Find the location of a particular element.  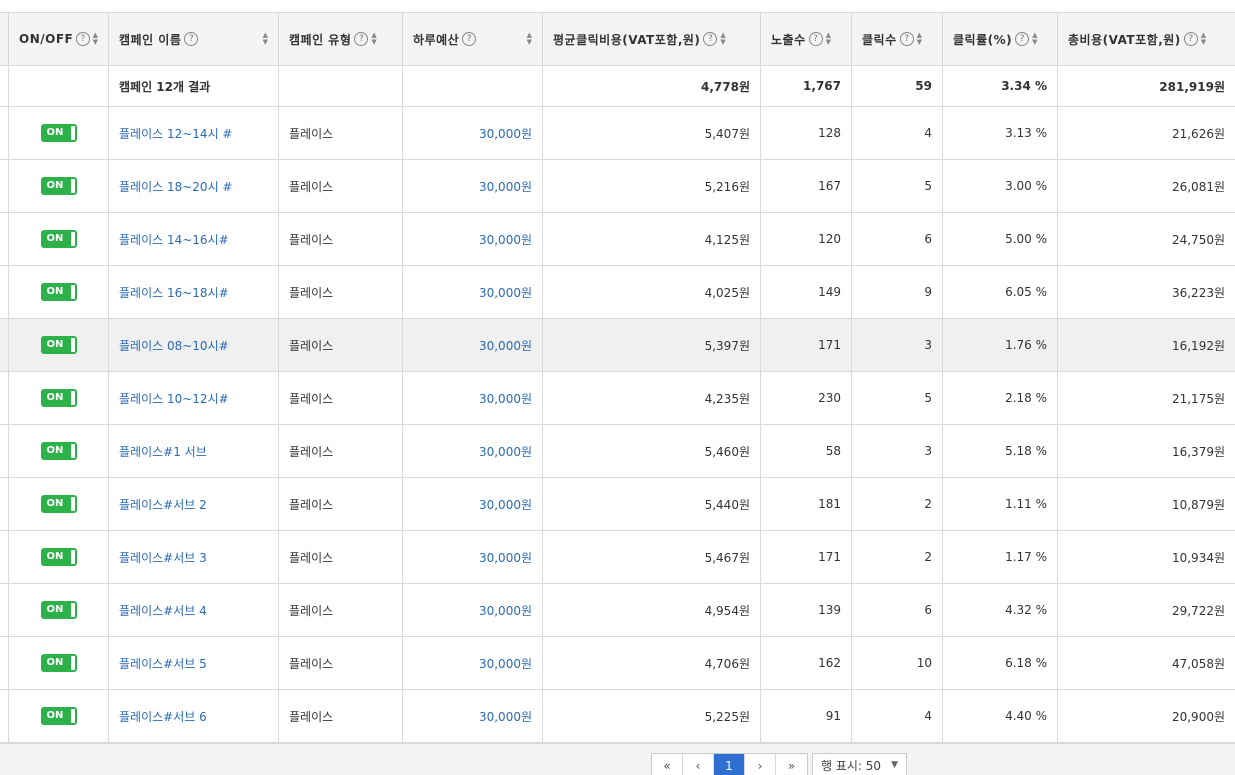

impressions-cell: 120 is located at coordinates (806, 239).